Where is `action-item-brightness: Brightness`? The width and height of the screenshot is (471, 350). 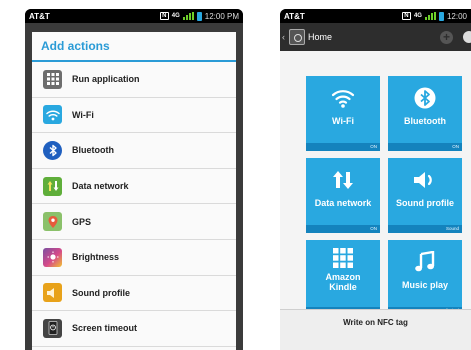
action-item-brightness: Brightness is located at coordinates (134, 258).